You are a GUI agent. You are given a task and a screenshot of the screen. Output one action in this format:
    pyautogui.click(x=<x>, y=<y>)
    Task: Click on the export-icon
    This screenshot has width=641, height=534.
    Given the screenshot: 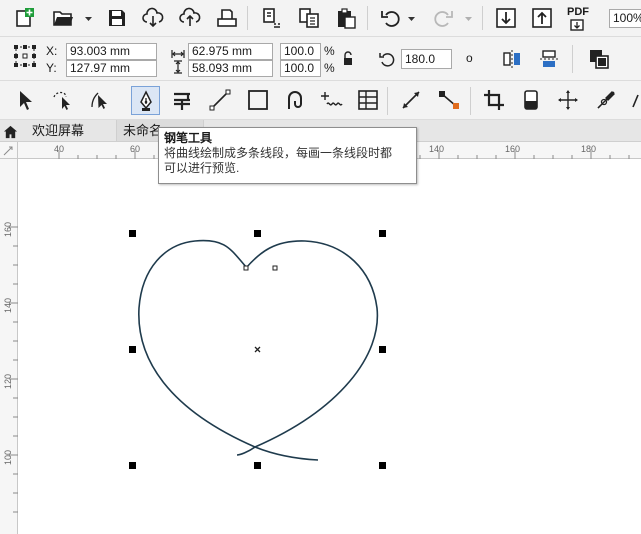 What is the action you would take?
    pyautogui.click(x=542, y=18)
    